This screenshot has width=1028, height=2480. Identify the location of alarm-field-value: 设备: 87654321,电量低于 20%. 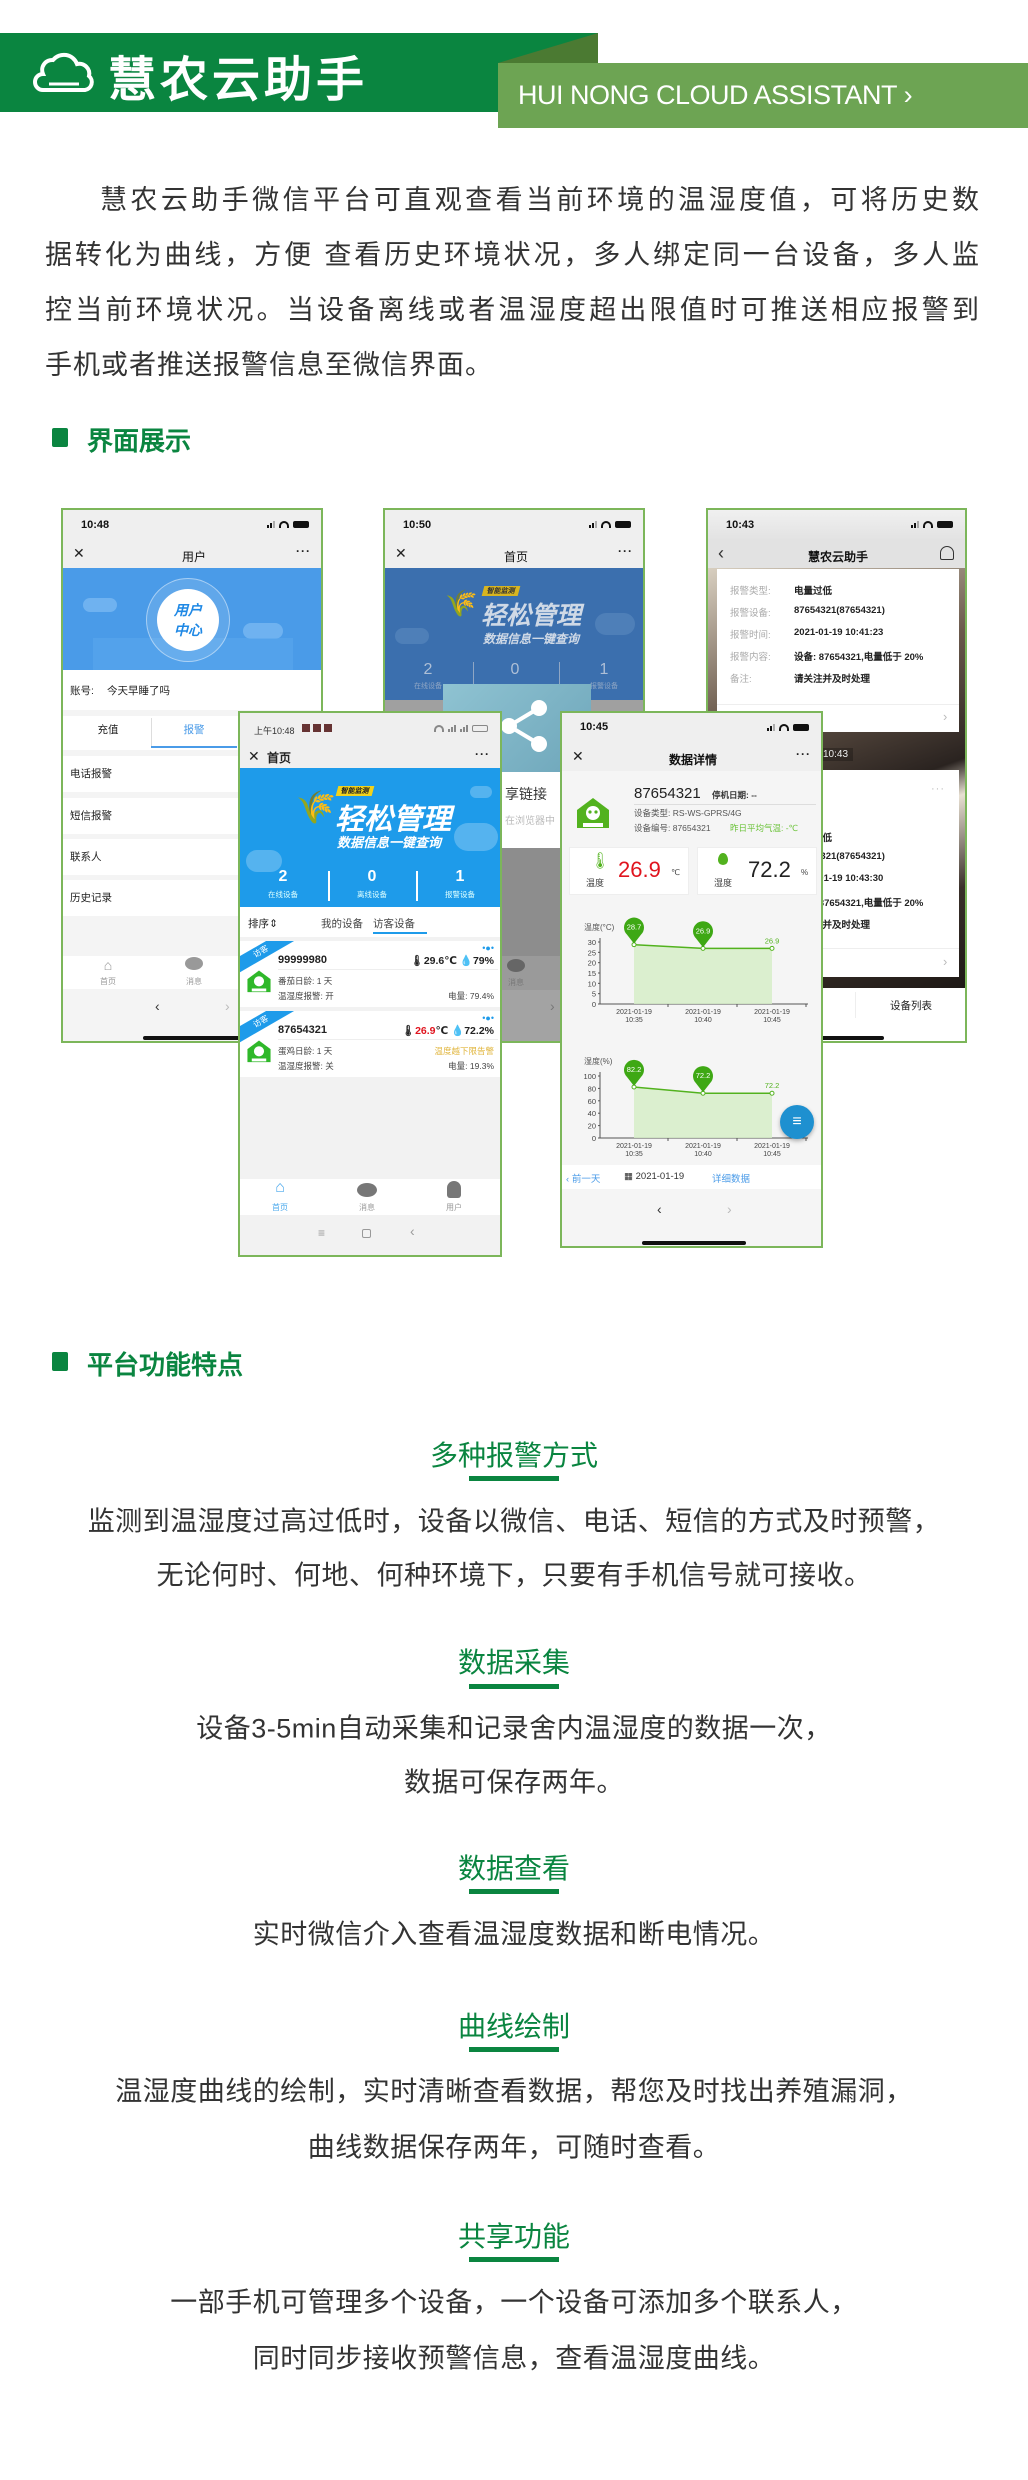
(859, 657).